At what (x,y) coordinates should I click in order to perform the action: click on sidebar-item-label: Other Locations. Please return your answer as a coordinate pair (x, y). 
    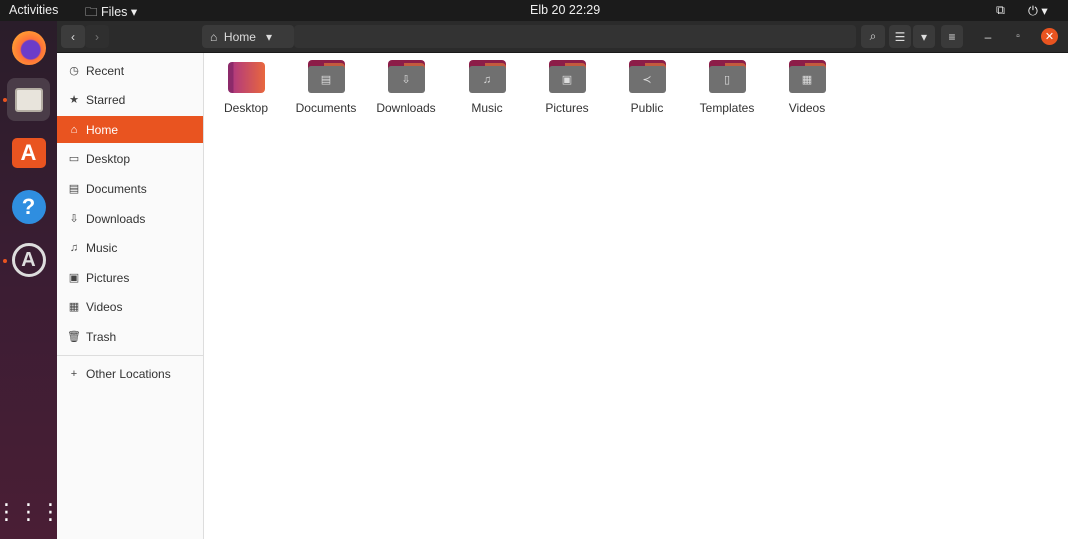
    Looking at the image, I should click on (128, 373).